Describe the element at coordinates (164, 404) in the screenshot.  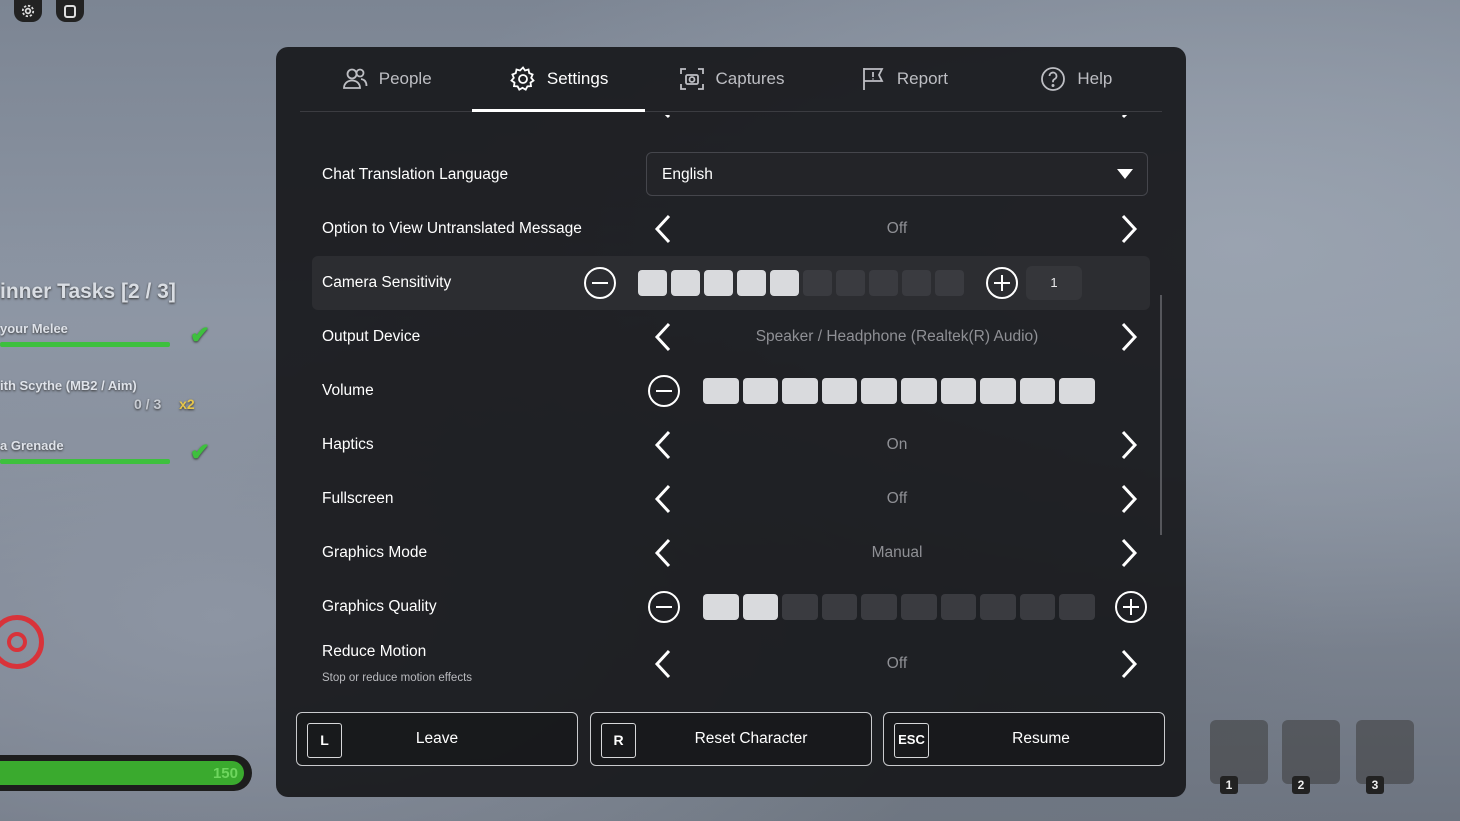
I see `task-progress: 0 / 3 x2` at that location.